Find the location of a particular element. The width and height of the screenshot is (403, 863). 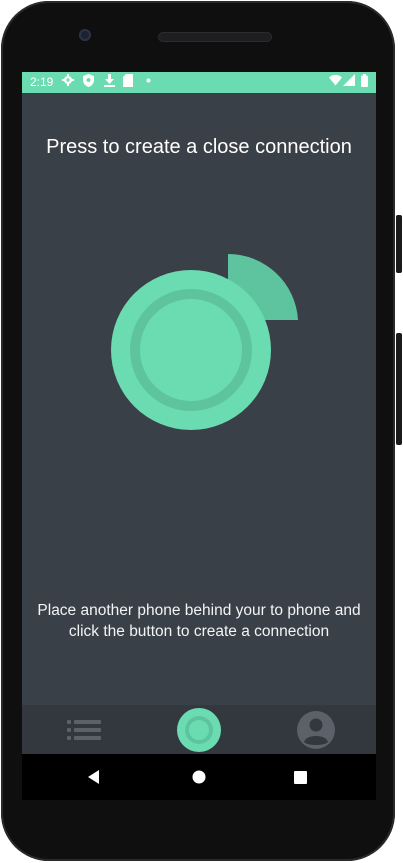

nav-list-button is located at coordinates (84, 729).